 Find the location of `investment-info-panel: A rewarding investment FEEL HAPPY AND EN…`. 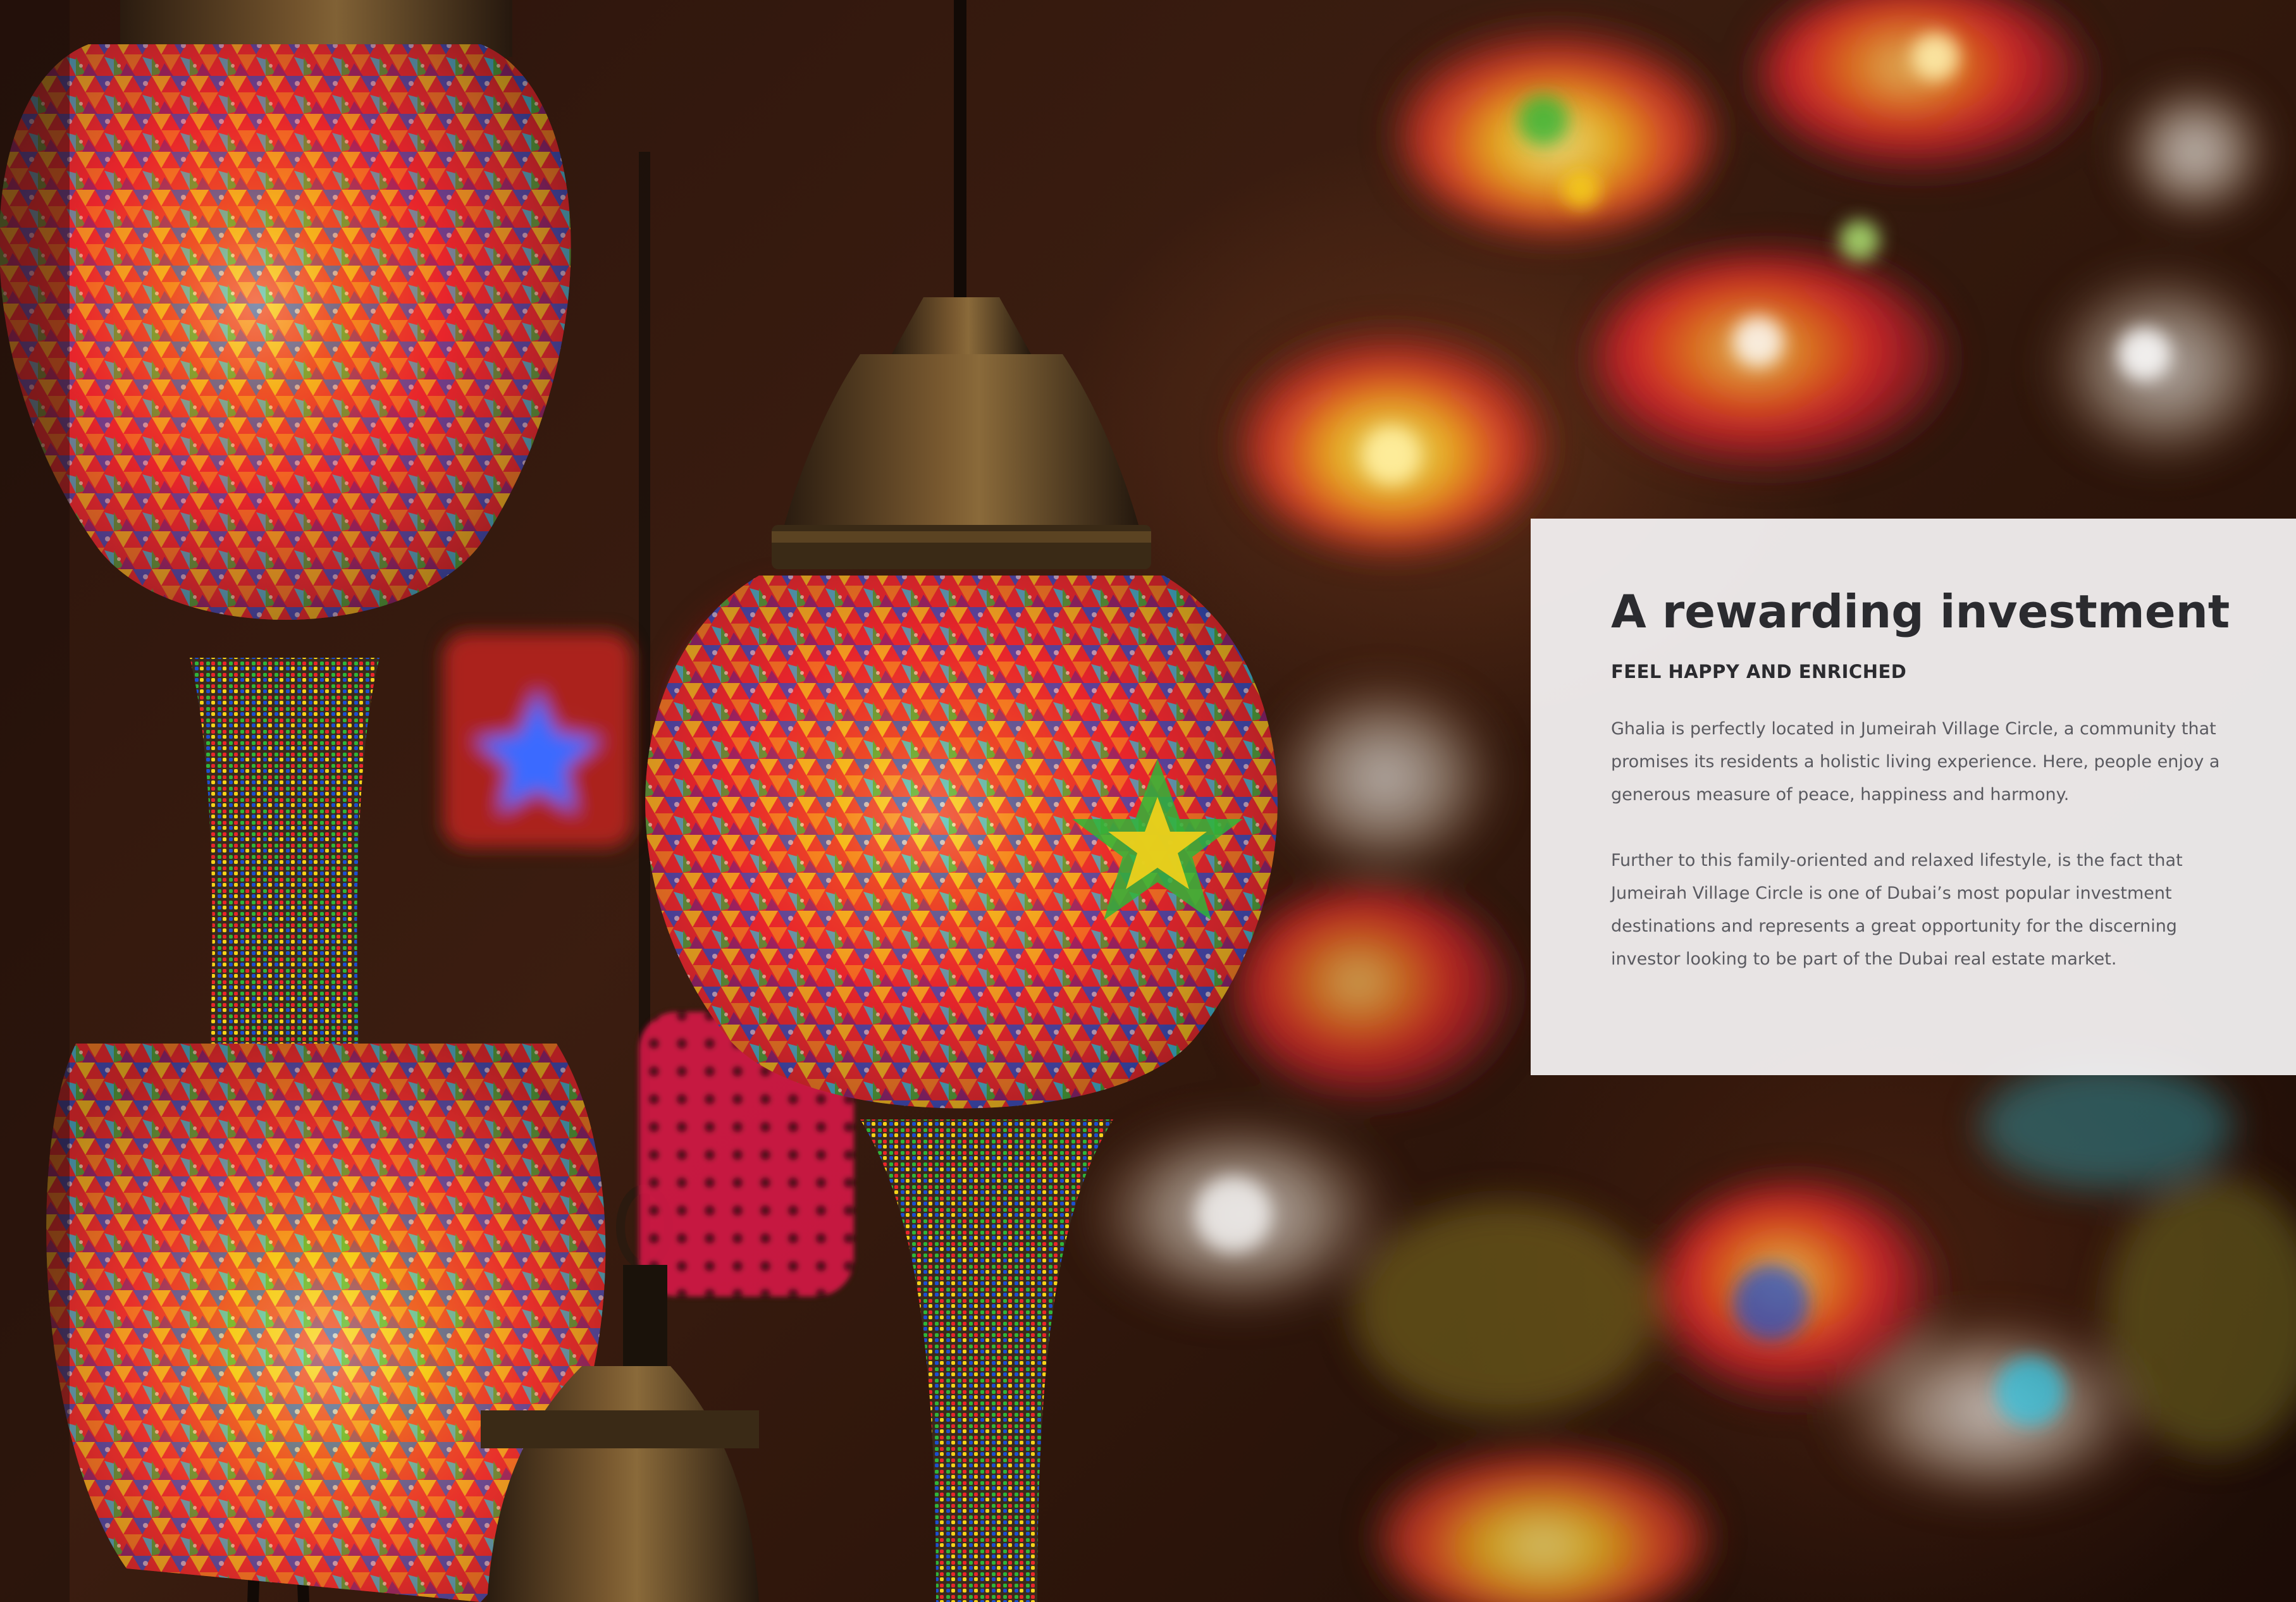

investment-info-panel: A rewarding investment FEEL HAPPY AND EN… is located at coordinates (1913, 797).